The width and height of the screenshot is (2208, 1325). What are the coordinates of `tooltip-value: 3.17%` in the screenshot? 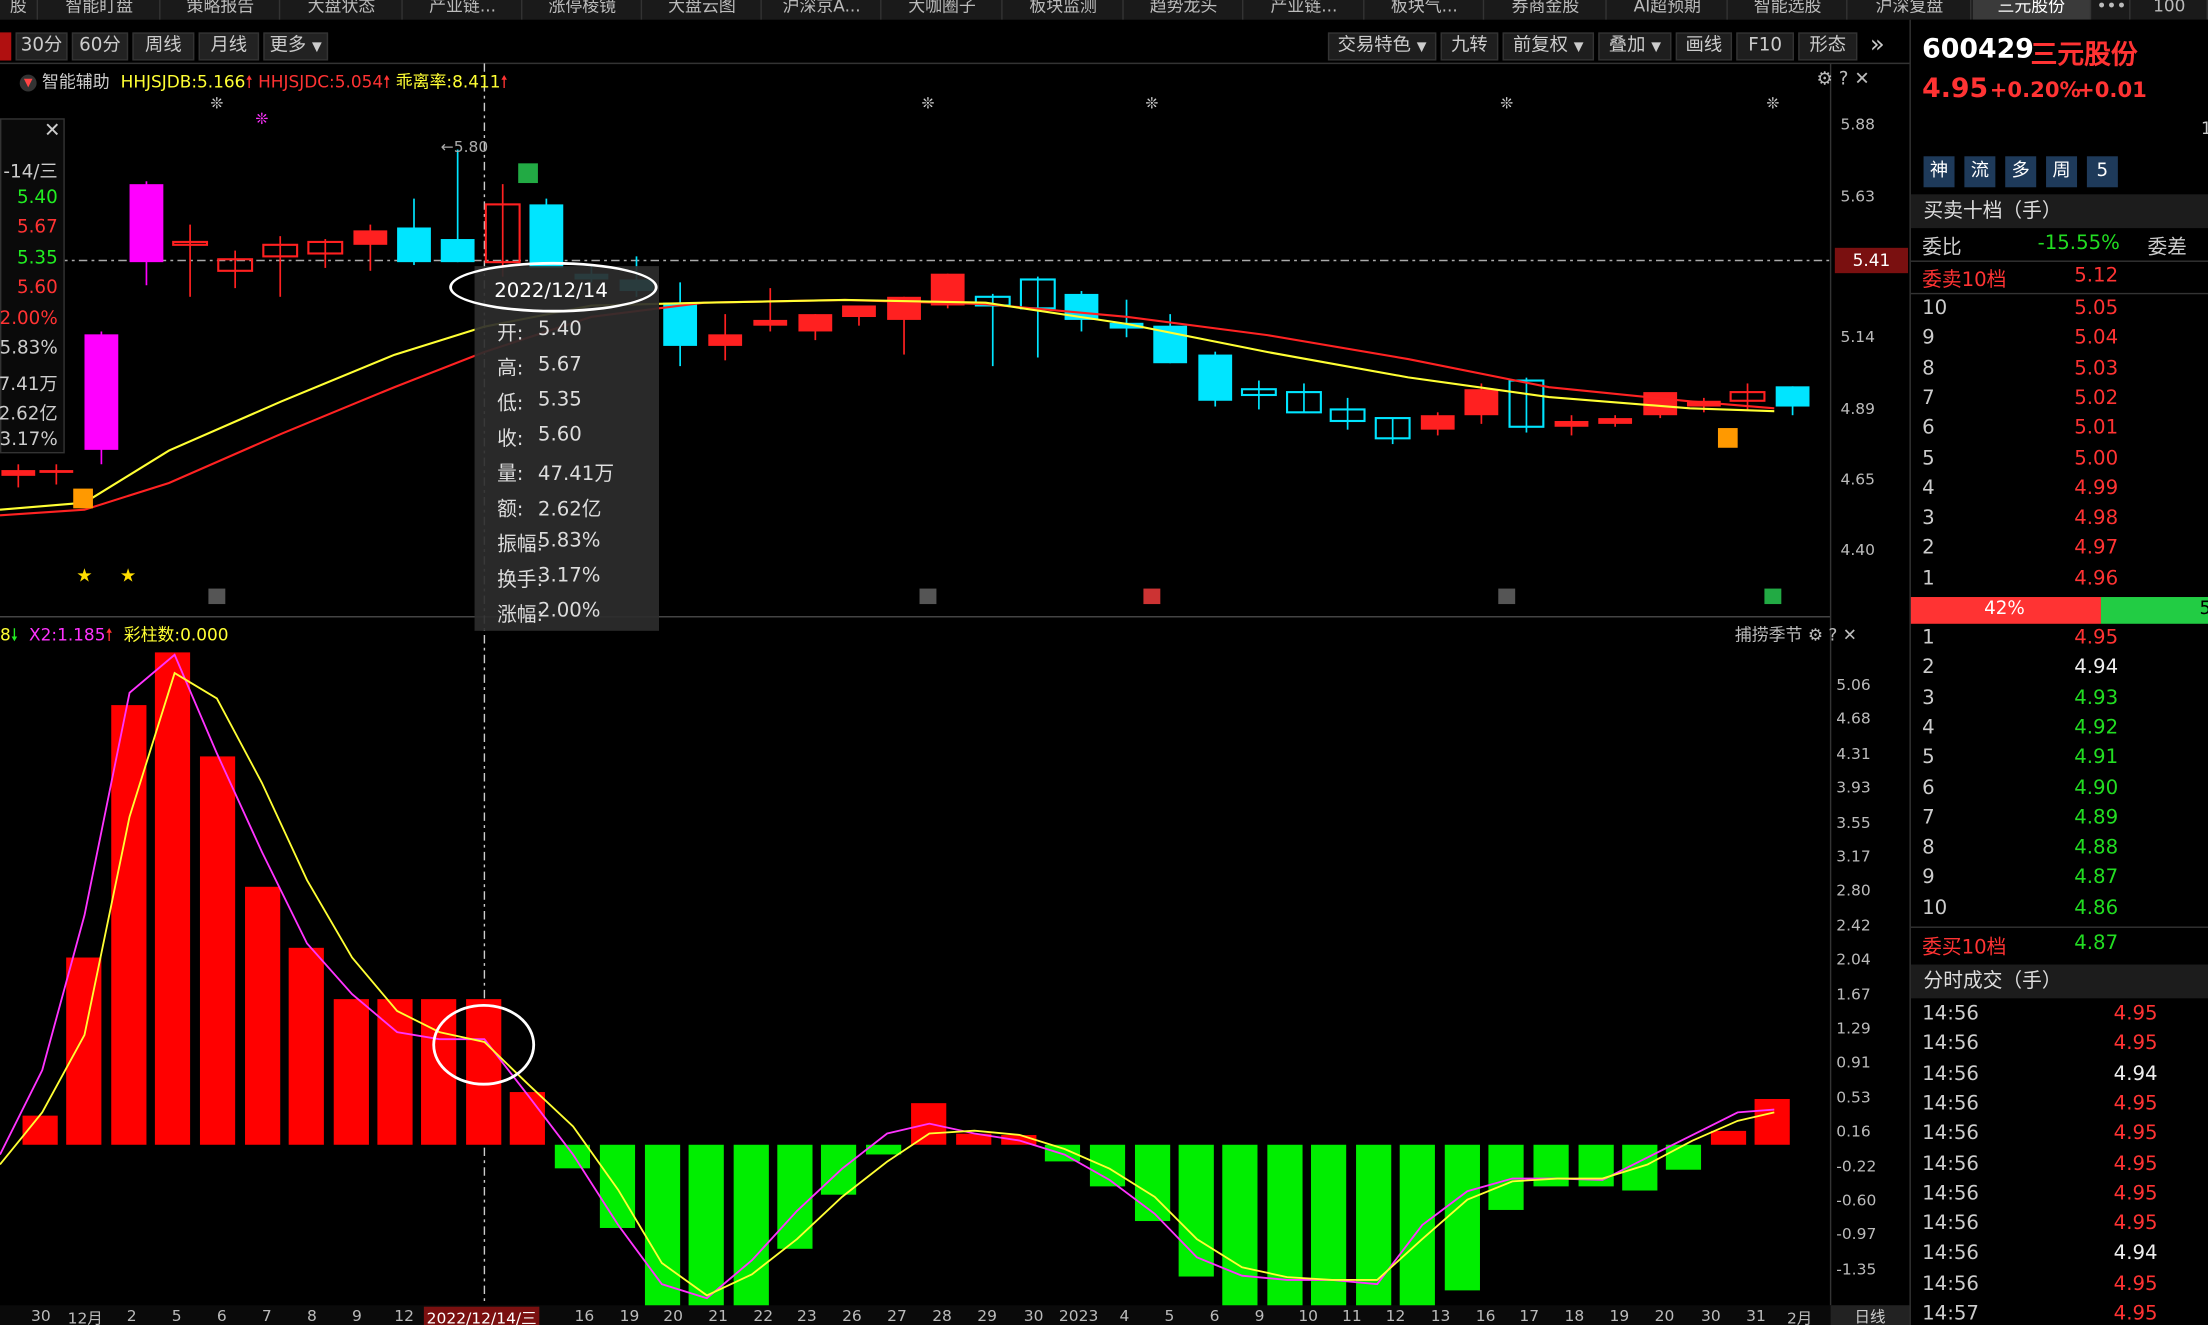 It's located at (569, 576).